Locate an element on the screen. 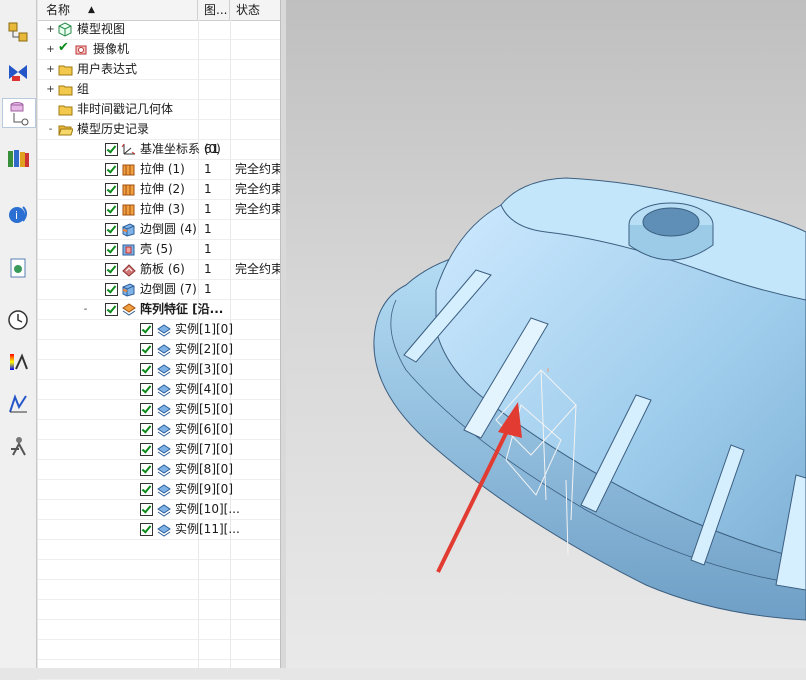 This screenshot has height=680, width=806. tree-row: 实例[5][0] is located at coordinates (159, 410).